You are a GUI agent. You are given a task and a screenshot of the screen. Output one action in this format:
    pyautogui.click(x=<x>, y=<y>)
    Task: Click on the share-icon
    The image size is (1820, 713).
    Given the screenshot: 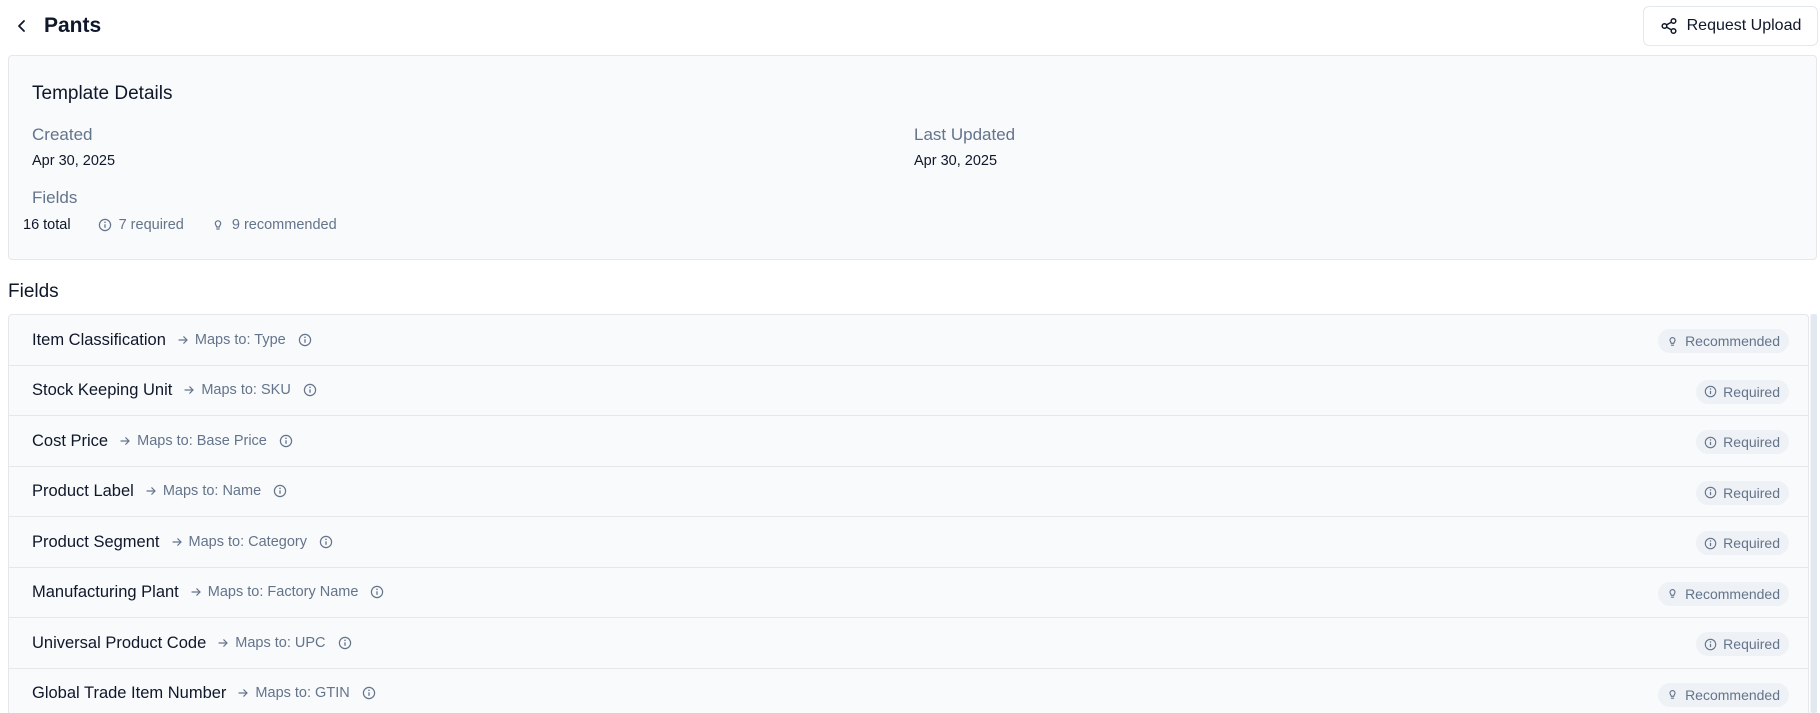 What is the action you would take?
    pyautogui.click(x=1669, y=26)
    